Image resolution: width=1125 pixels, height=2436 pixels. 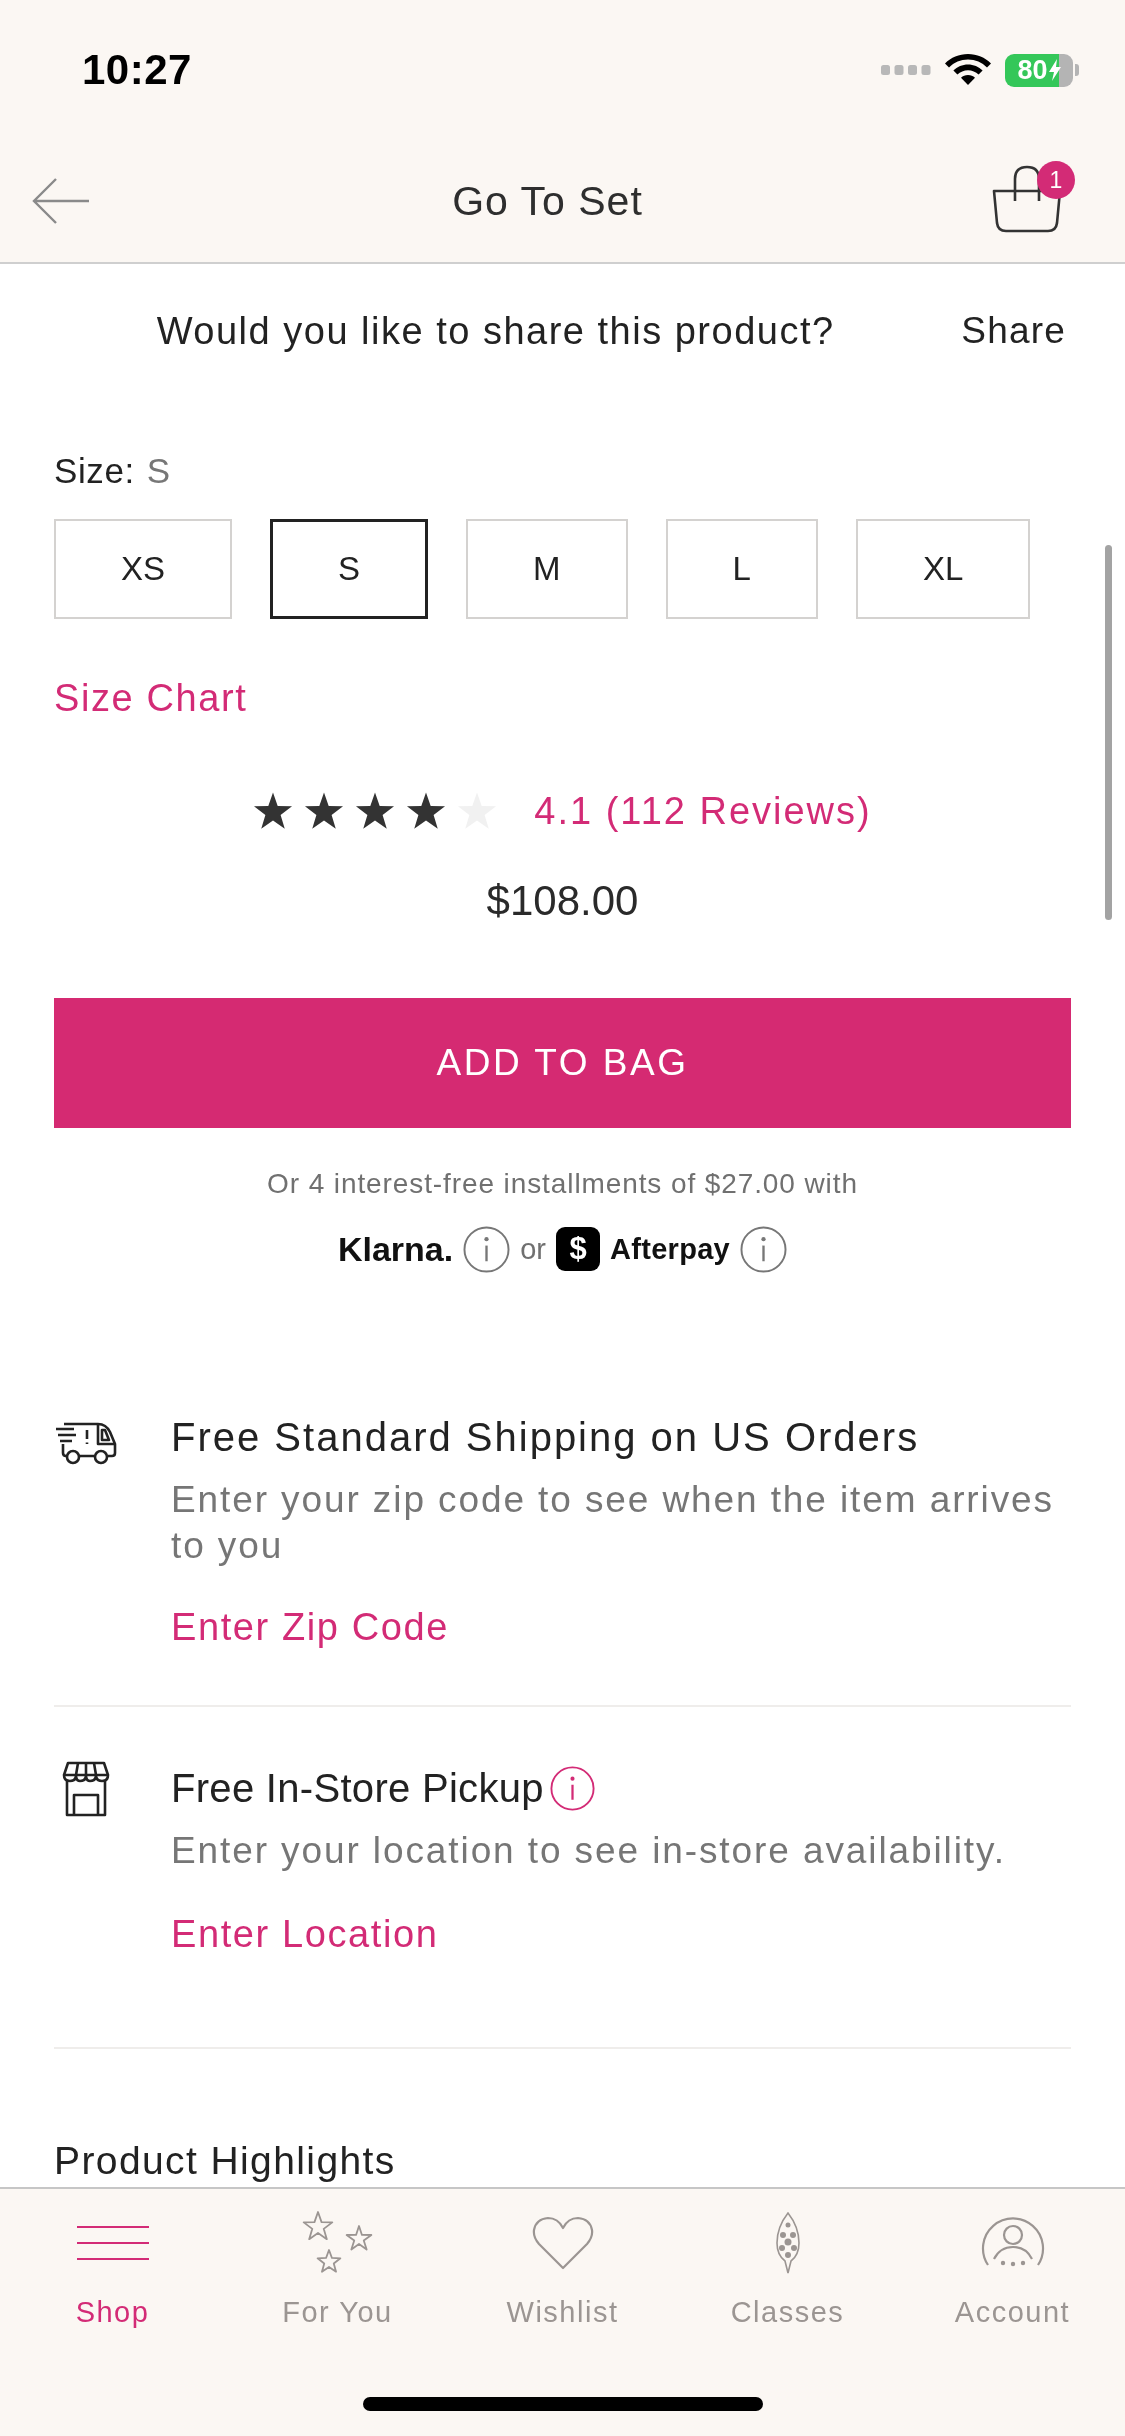 I want to click on back-arrow-icon, so click(x=61, y=201).